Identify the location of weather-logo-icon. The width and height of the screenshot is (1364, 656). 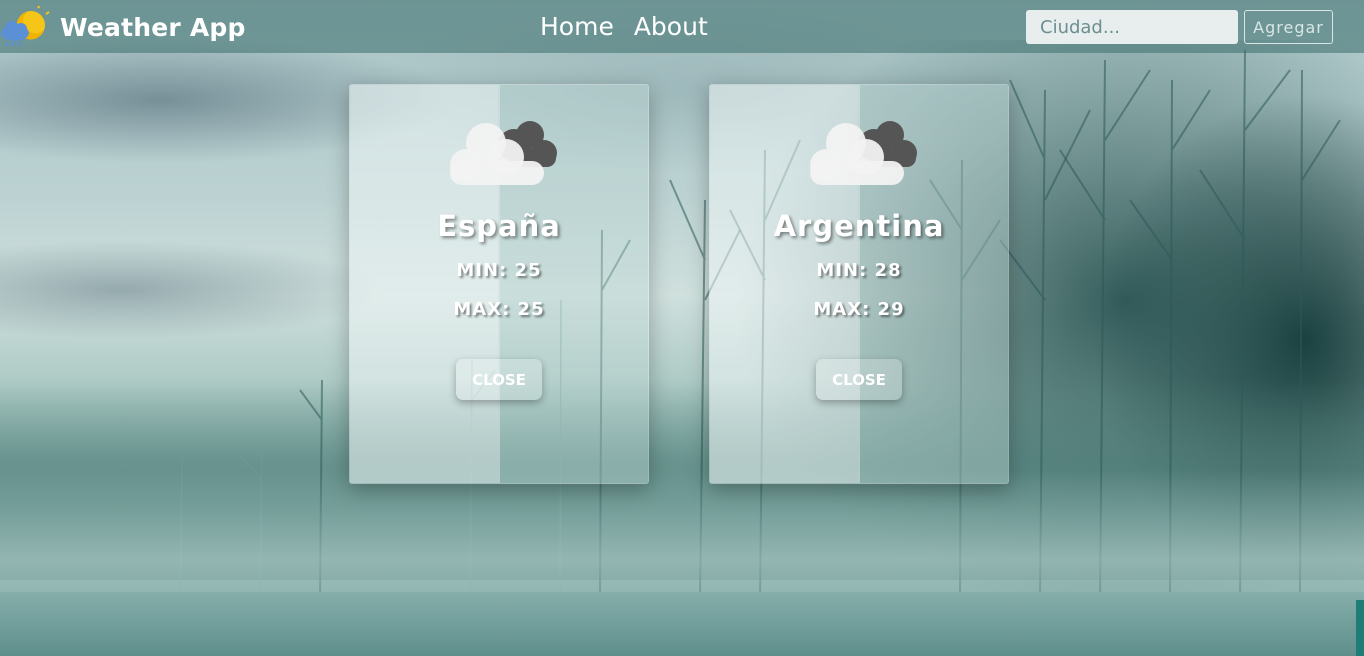
(25, 26).